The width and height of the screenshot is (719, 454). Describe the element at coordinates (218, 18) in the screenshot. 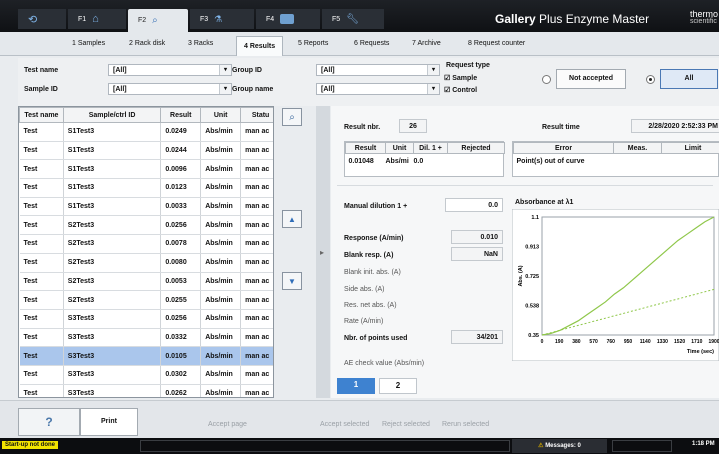

I see `sample-rack-icon: ⚗` at that location.